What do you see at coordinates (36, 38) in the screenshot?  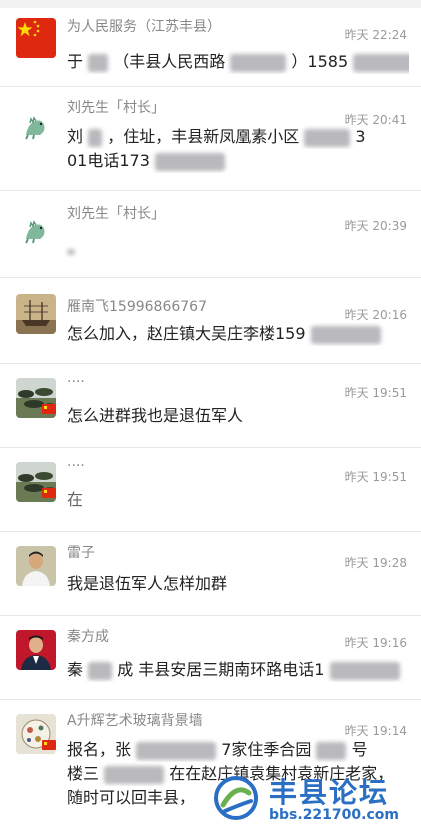 I see `china-flag-icon` at bounding box center [36, 38].